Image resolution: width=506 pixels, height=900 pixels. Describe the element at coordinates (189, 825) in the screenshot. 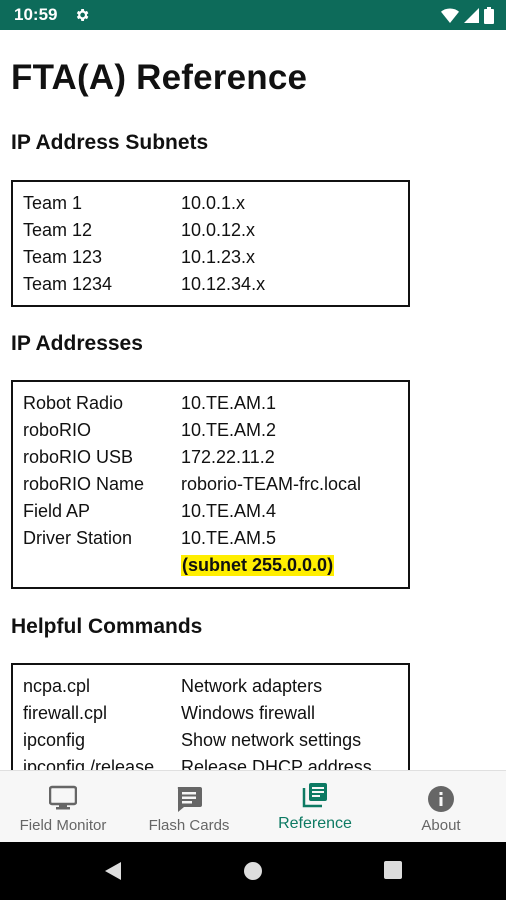

I see `nav-label: Flash Cards` at that location.